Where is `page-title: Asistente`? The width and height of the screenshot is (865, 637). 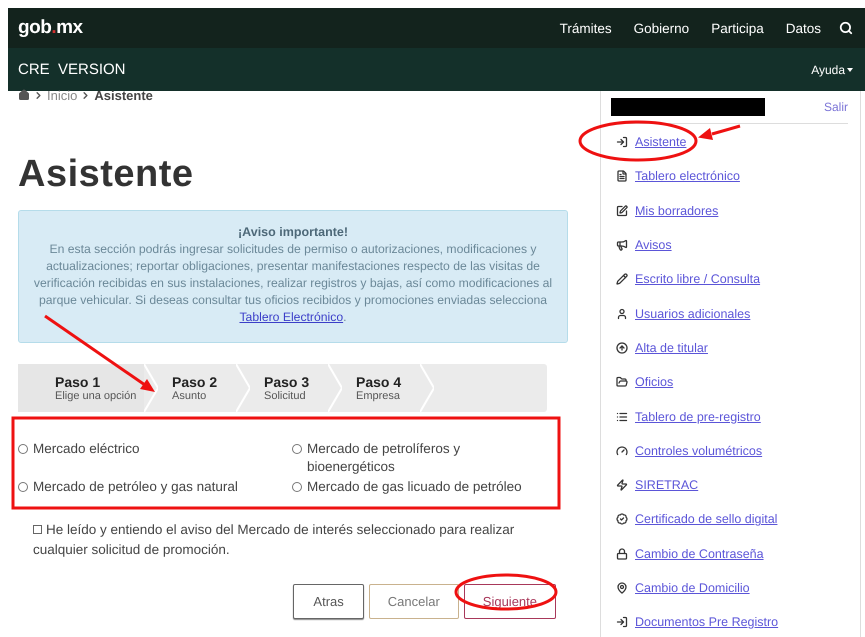 page-title: Asistente is located at coordinates (106, 174).